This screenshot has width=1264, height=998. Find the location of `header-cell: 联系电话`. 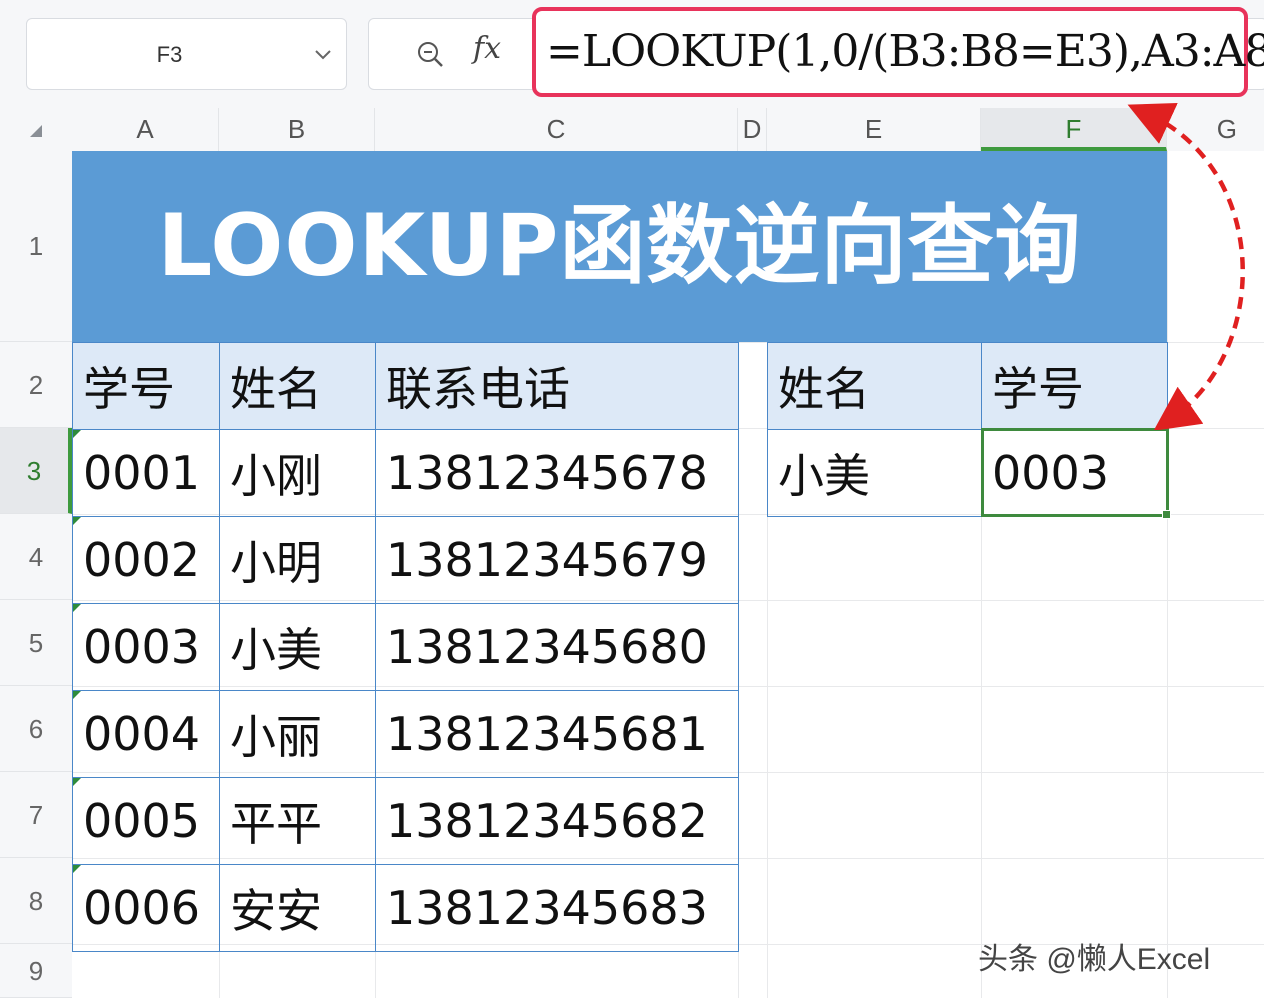

header-cell: 联系电话 is located at coordinates (557, 386).